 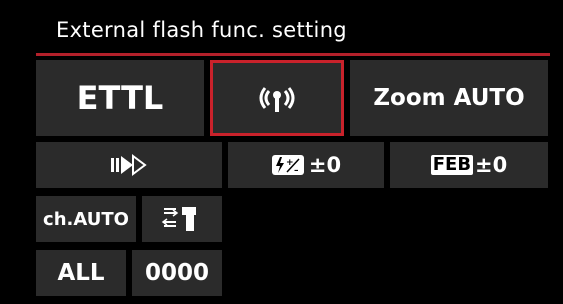 I want to click on flash-mode-label: ETTL, so click(x=120, y=98).